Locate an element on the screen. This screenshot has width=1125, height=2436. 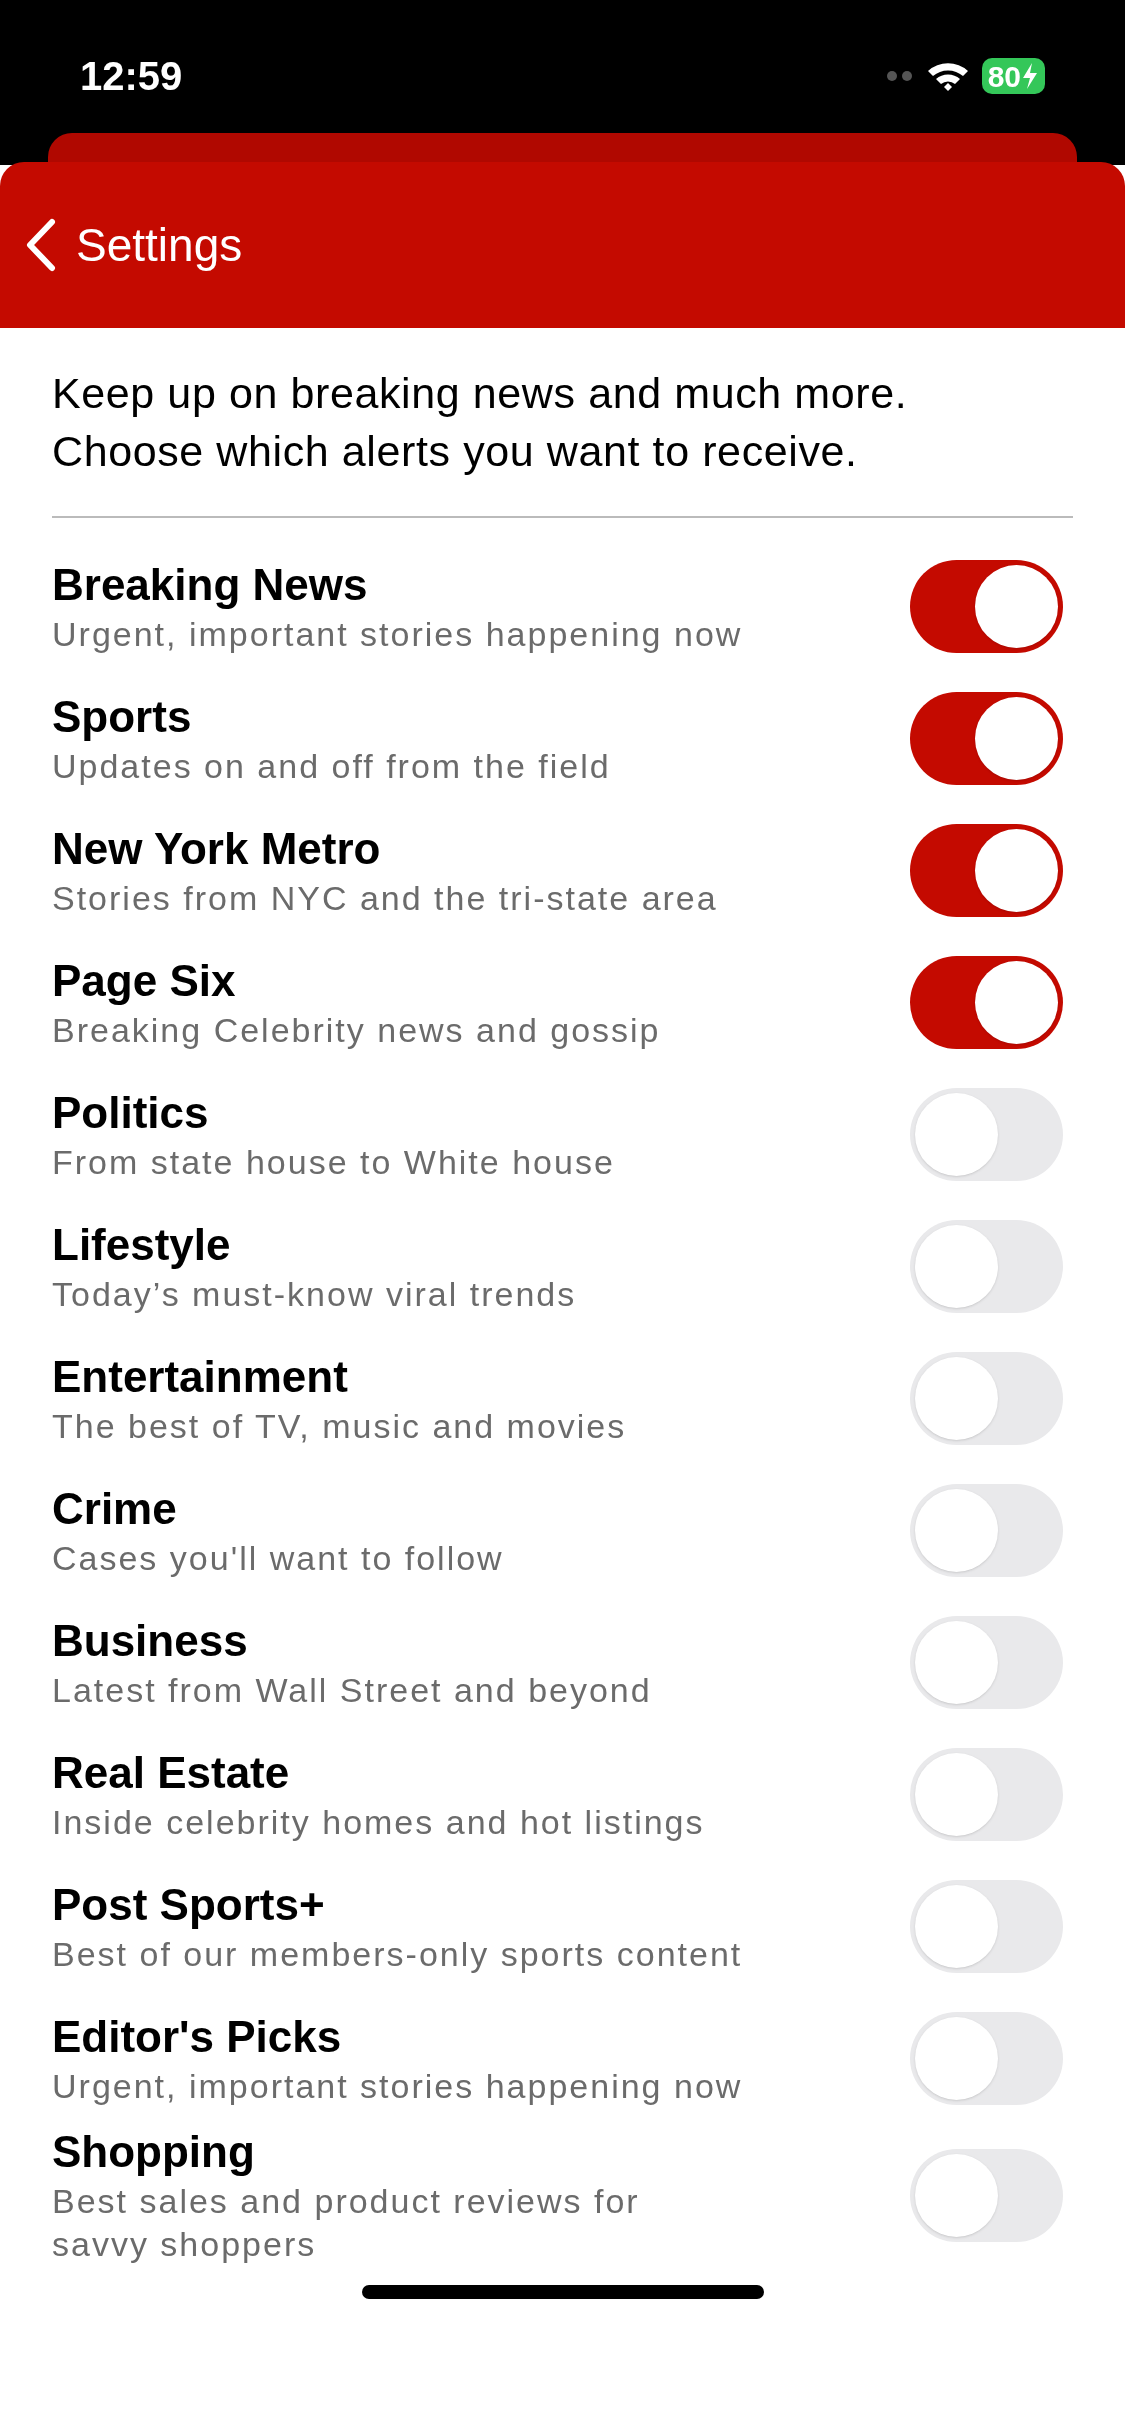
alert-description: Stories from NYC and the tri-state area is located at coordinates (385, 898).